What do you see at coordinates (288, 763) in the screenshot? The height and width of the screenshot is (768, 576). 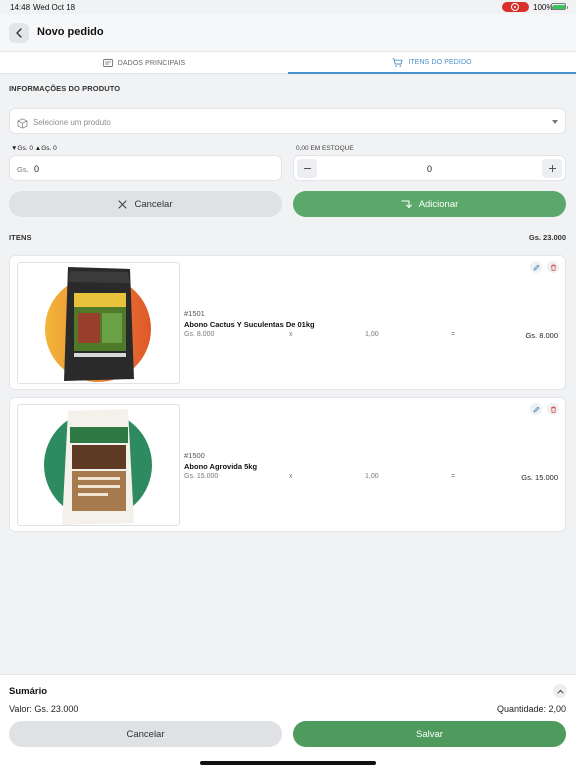 I see `home-indicator` at bounding box center [288, 763].